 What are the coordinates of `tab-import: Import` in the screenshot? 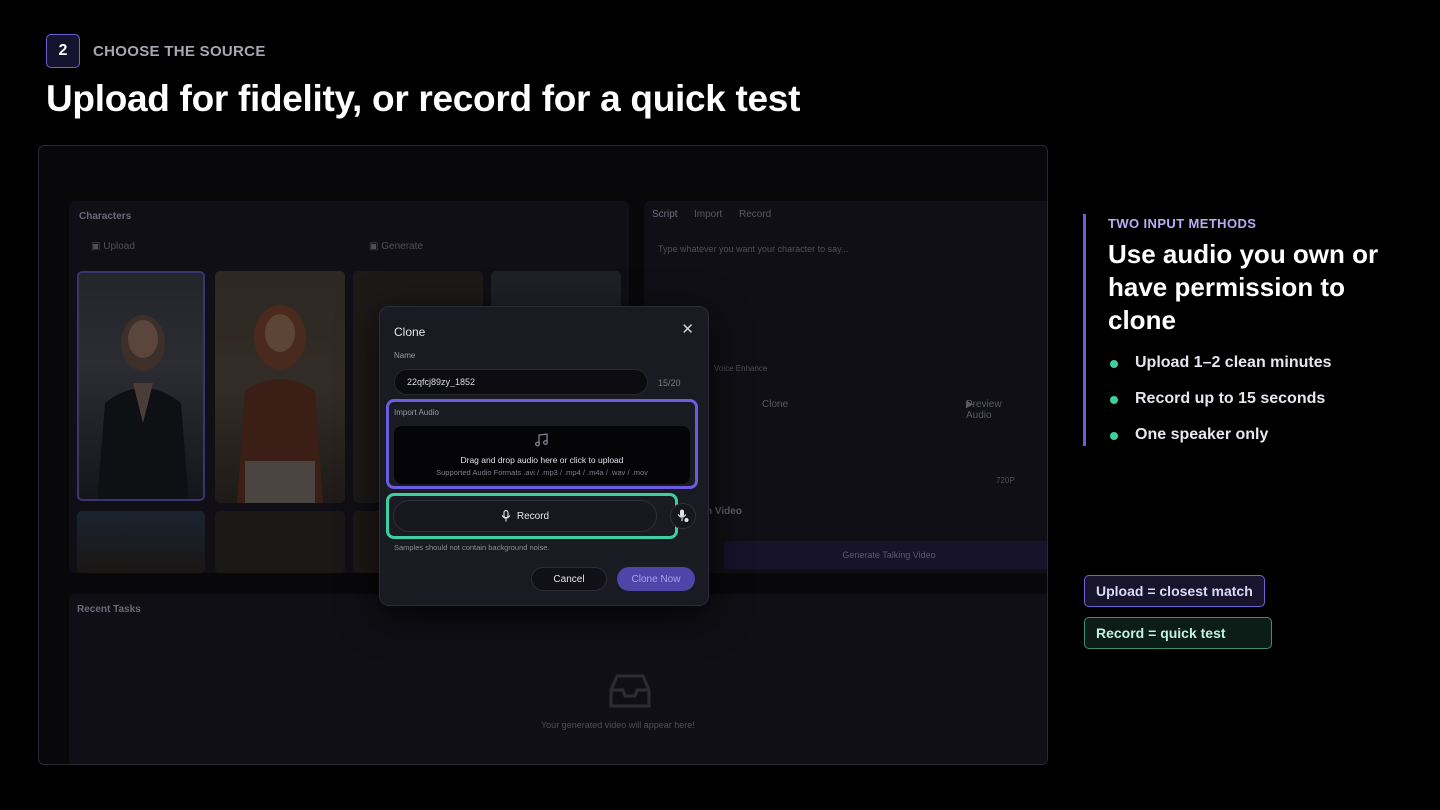 It's located at (708, 214).